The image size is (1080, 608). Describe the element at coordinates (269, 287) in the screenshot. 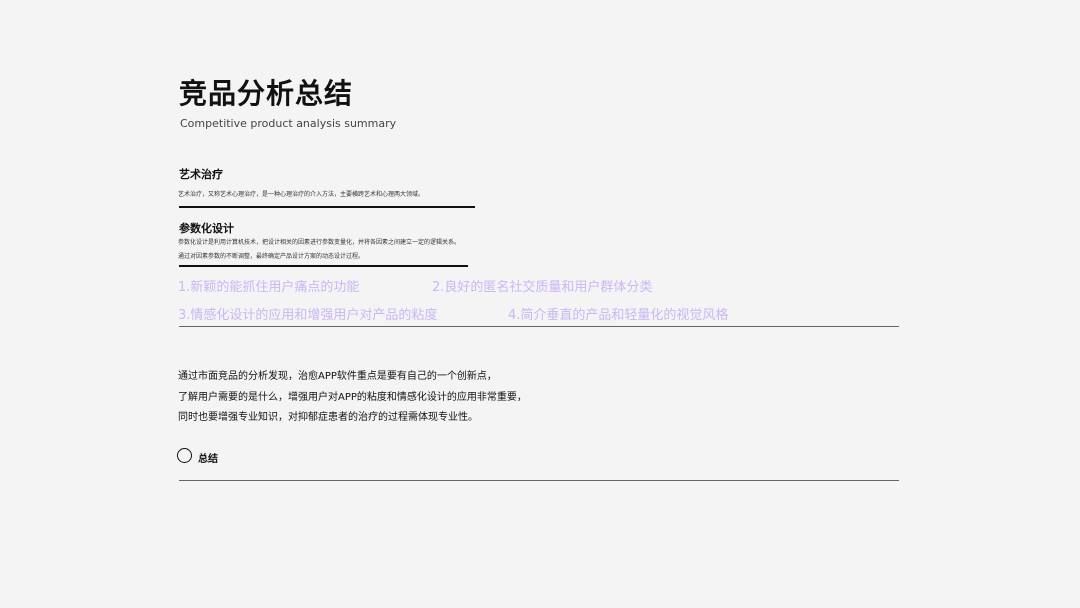

I see `feature-item: 1.新颖的能抓住用户痛点的功能` at that location.